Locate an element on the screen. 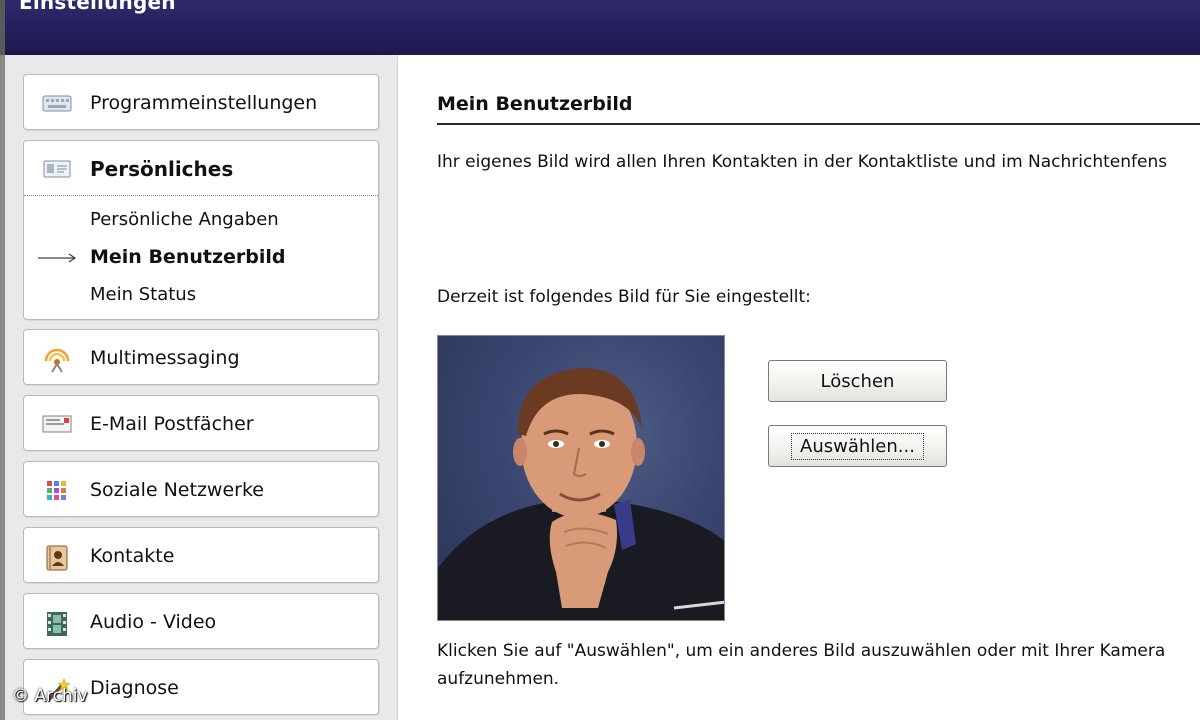 The image size is (1200, 720). sidebar-item-soziale-netzwerke: Soziale Netzwerke is located at coordinates (201, 489).